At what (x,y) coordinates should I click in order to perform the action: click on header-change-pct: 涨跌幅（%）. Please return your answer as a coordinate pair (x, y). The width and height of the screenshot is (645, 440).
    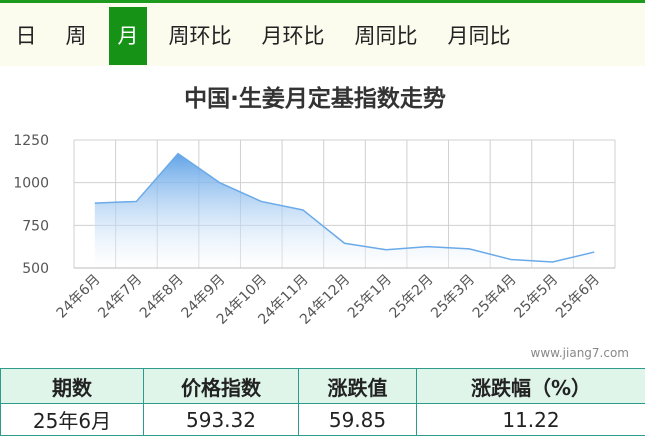
    Looking at the image, I should click on (530, 386).